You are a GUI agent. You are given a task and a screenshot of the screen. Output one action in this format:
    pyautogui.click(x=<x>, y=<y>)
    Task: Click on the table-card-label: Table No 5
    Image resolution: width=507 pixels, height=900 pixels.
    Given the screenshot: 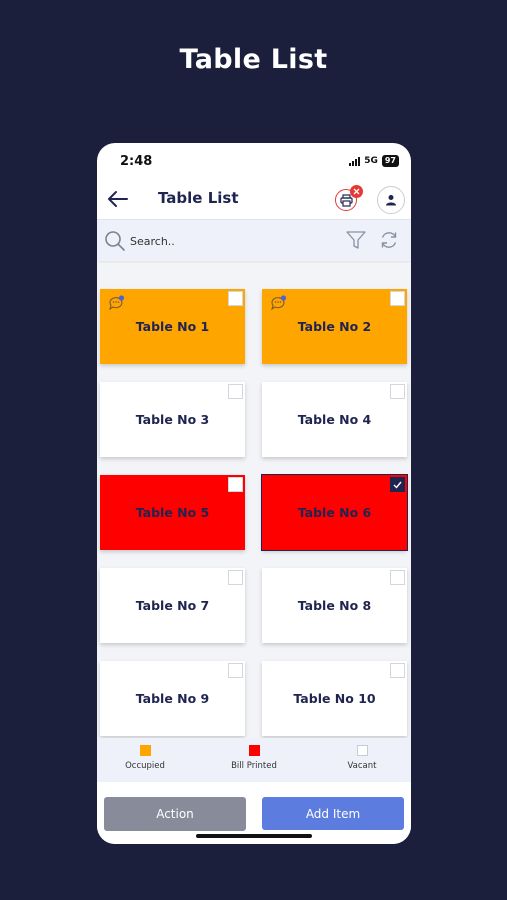 What is the action you would take?
    pyautogui.click(x=172, y=512)
    